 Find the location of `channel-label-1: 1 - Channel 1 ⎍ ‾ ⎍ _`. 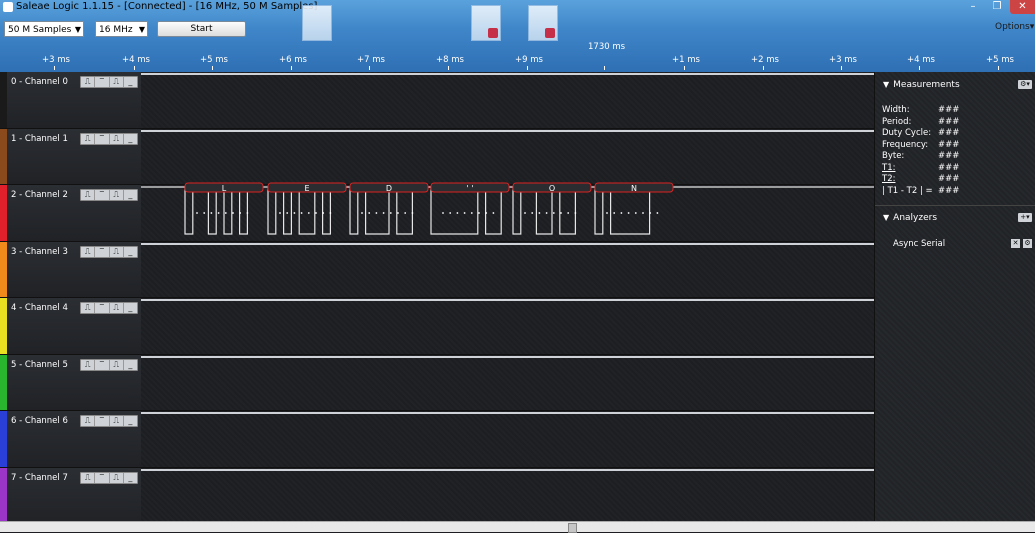

channel-label-1: 1 - Channel 1 ⎍ ‾ ⎍ _ is located at coordinates (70, 157).